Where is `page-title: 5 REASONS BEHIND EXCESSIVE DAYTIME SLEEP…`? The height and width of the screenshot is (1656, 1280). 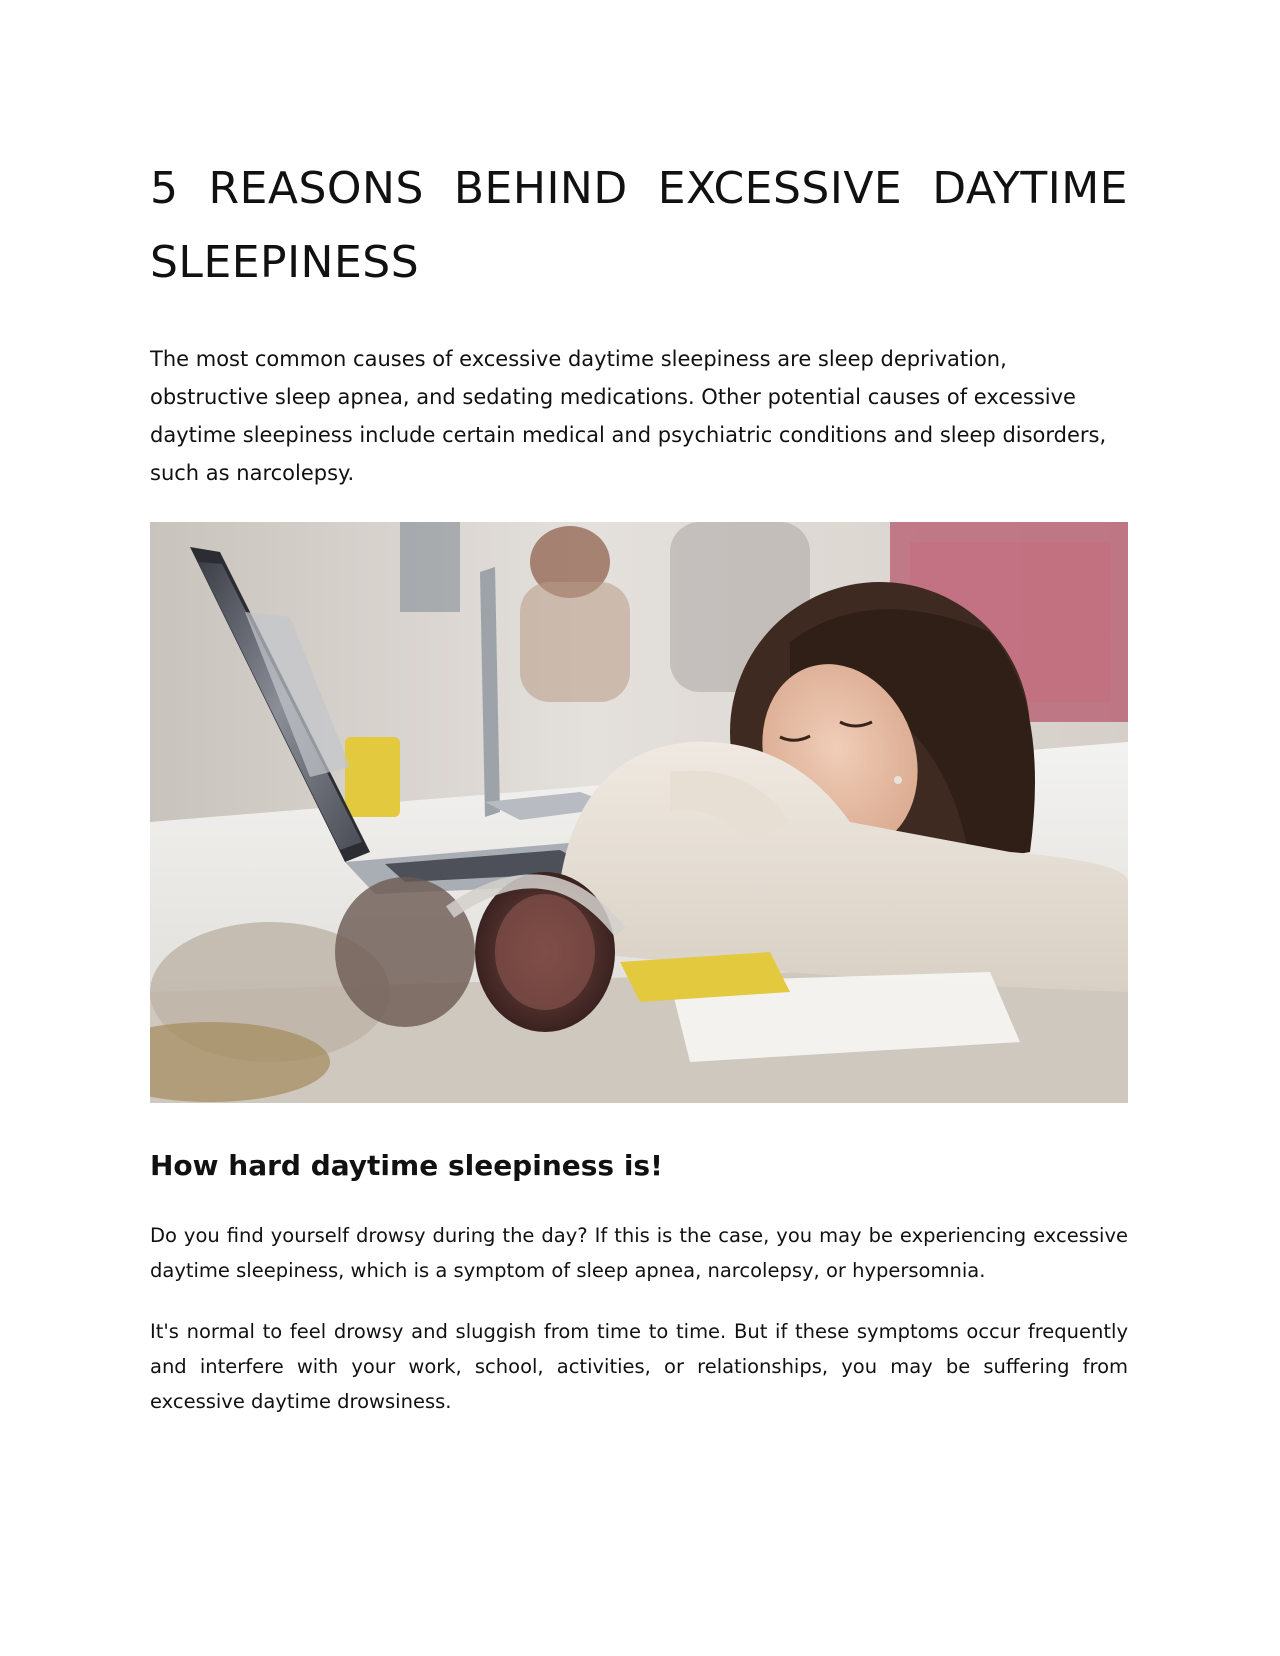 page-title: 5 REASONS BEHIND EXCESSIVE DAYTIME SLEEP… is located at coordinates (639, 225).